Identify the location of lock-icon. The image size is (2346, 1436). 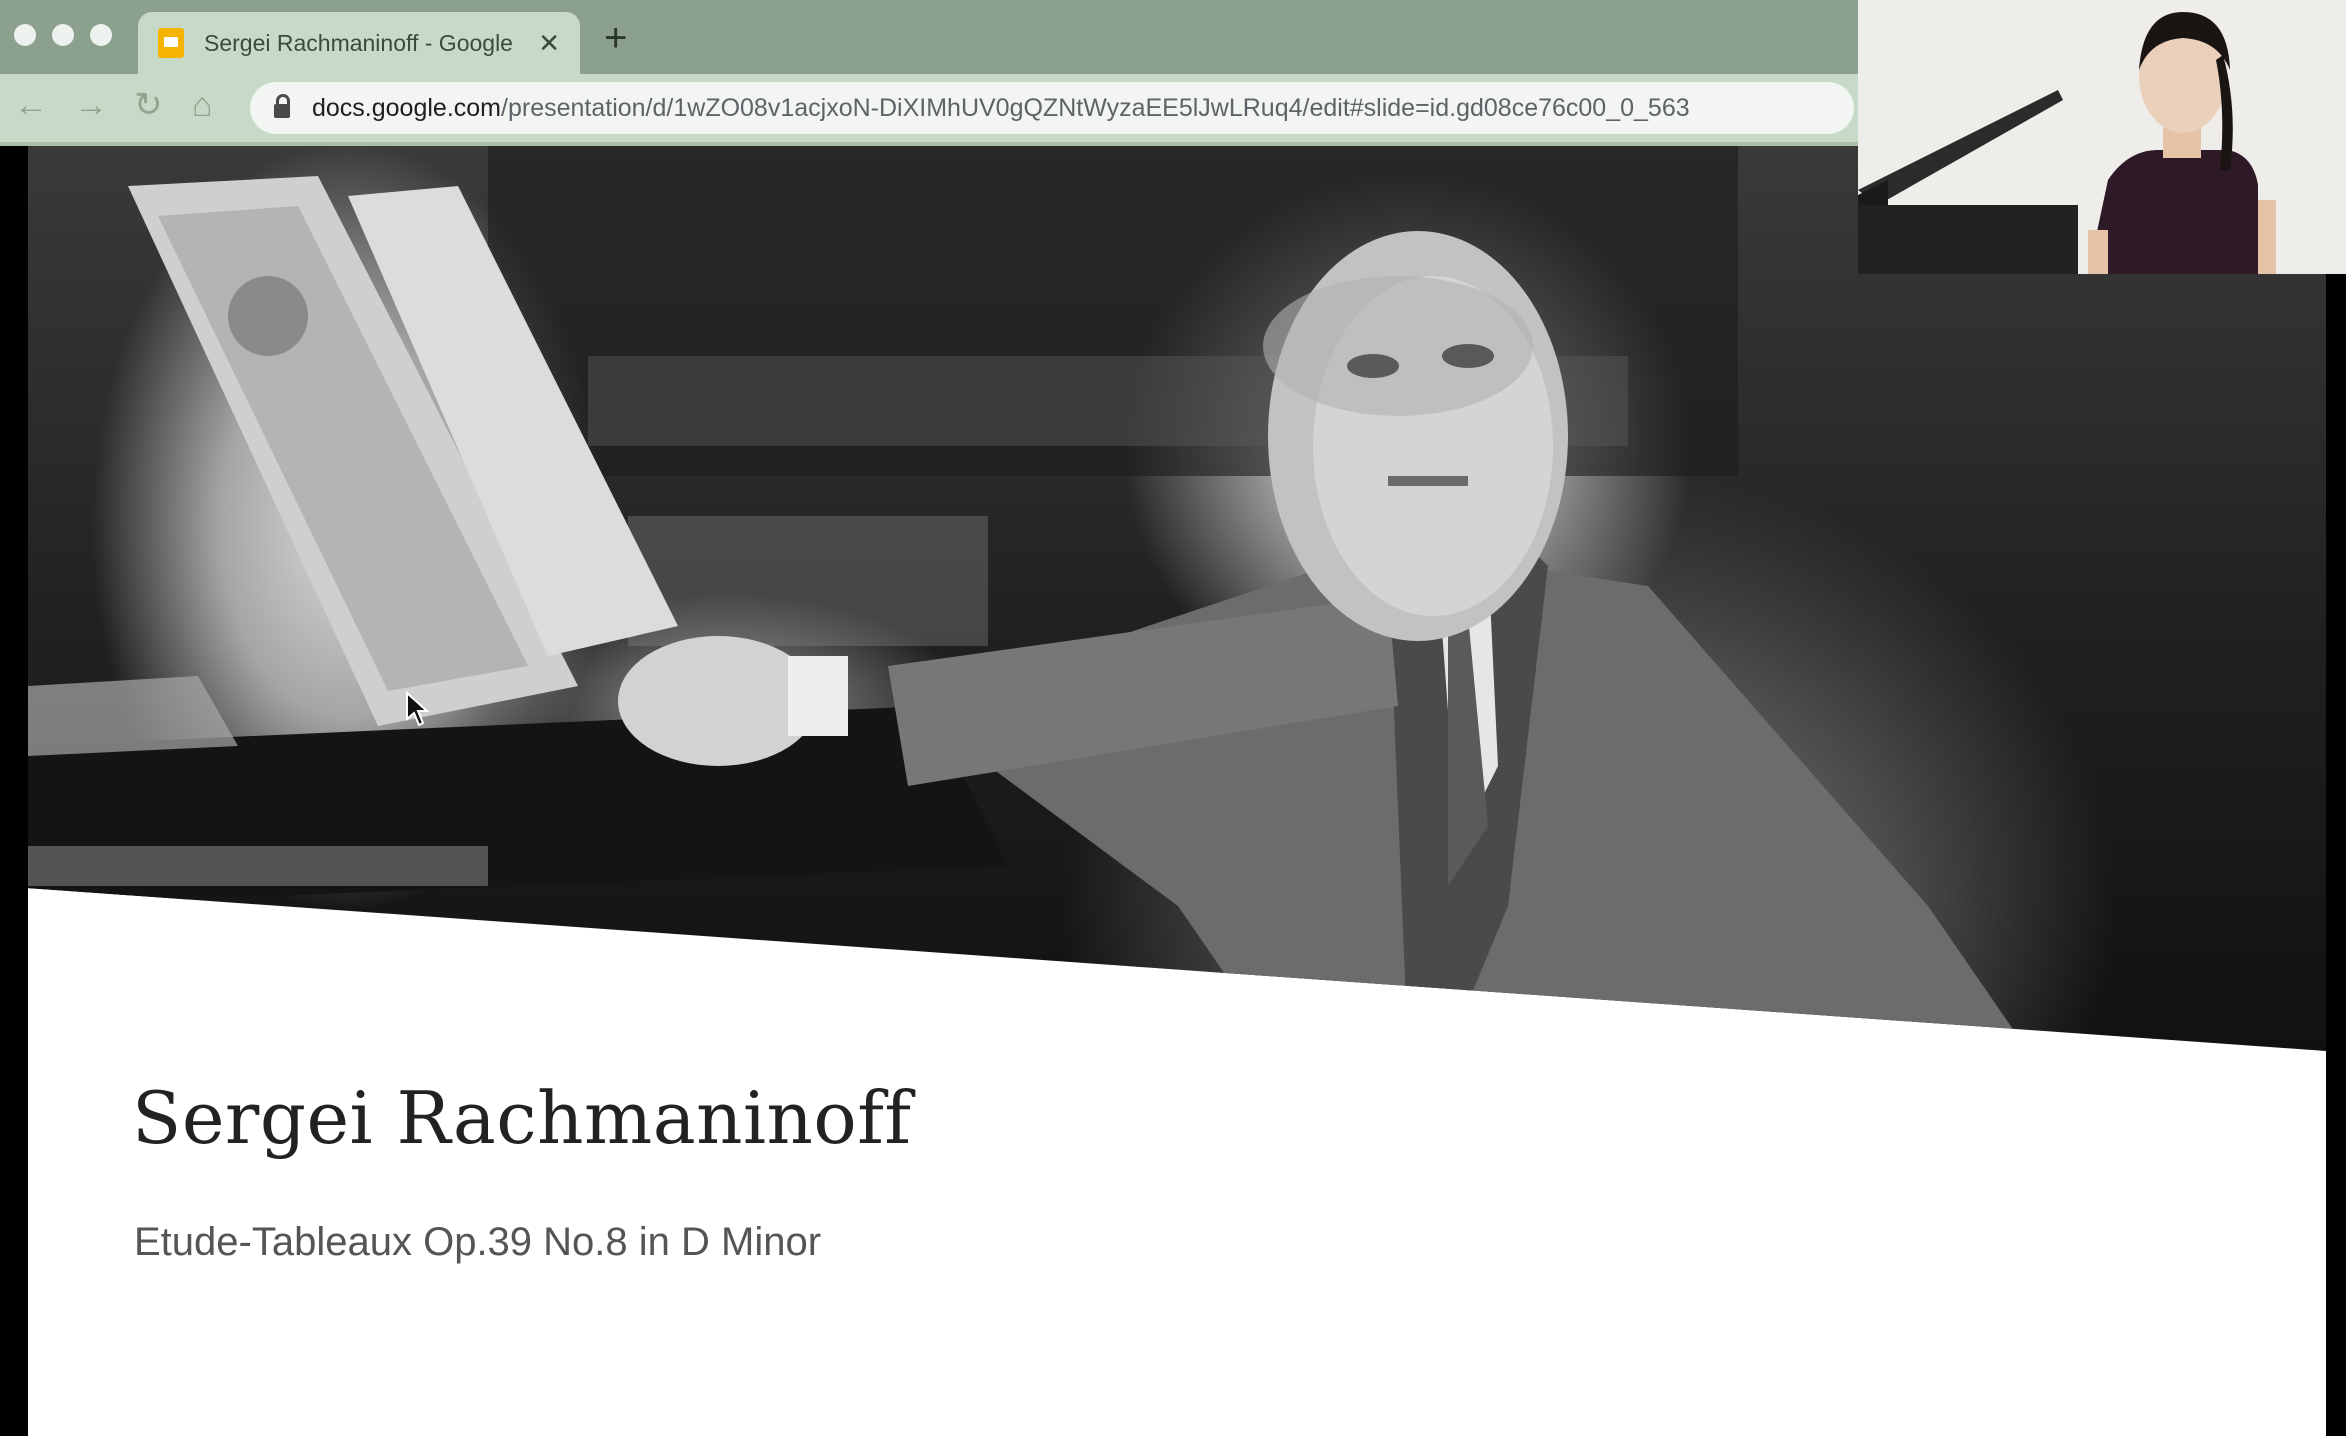
(282, 106).